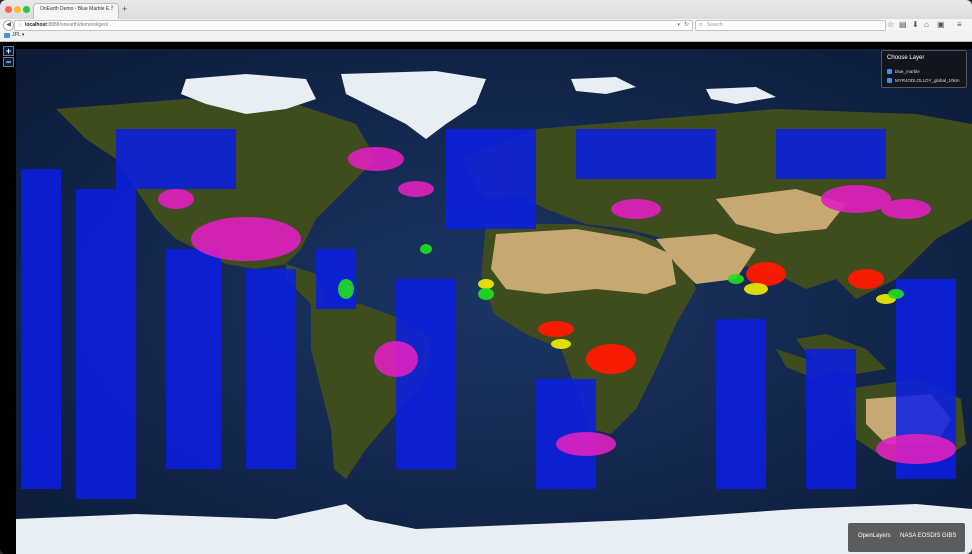 The image size is (972, 554). What do you see at coordinates (890, 25) in the screenshot?
I see `bookmark-star-icon: ☆` at bounding box center [890, 25].